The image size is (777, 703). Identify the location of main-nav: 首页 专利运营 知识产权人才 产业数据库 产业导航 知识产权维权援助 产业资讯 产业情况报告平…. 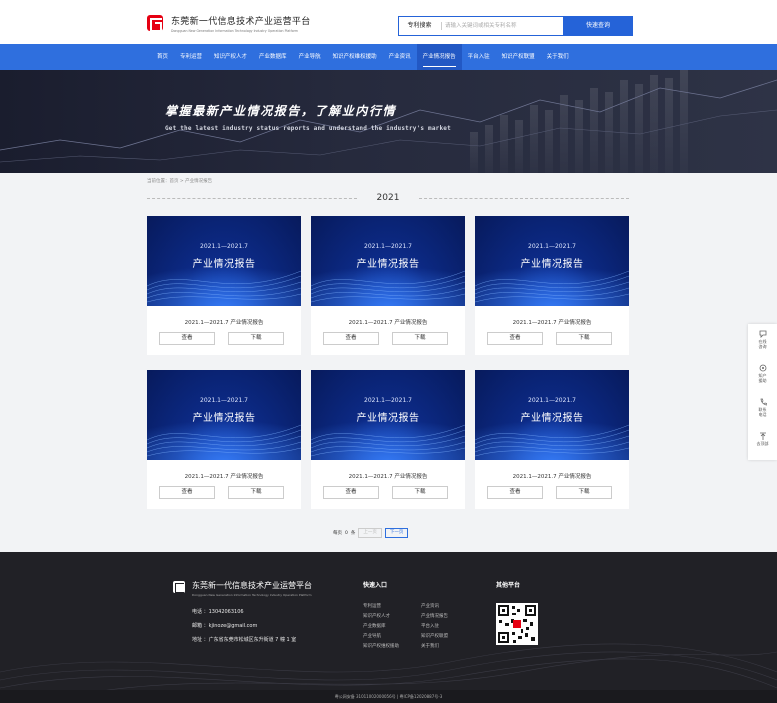
(388, 57).